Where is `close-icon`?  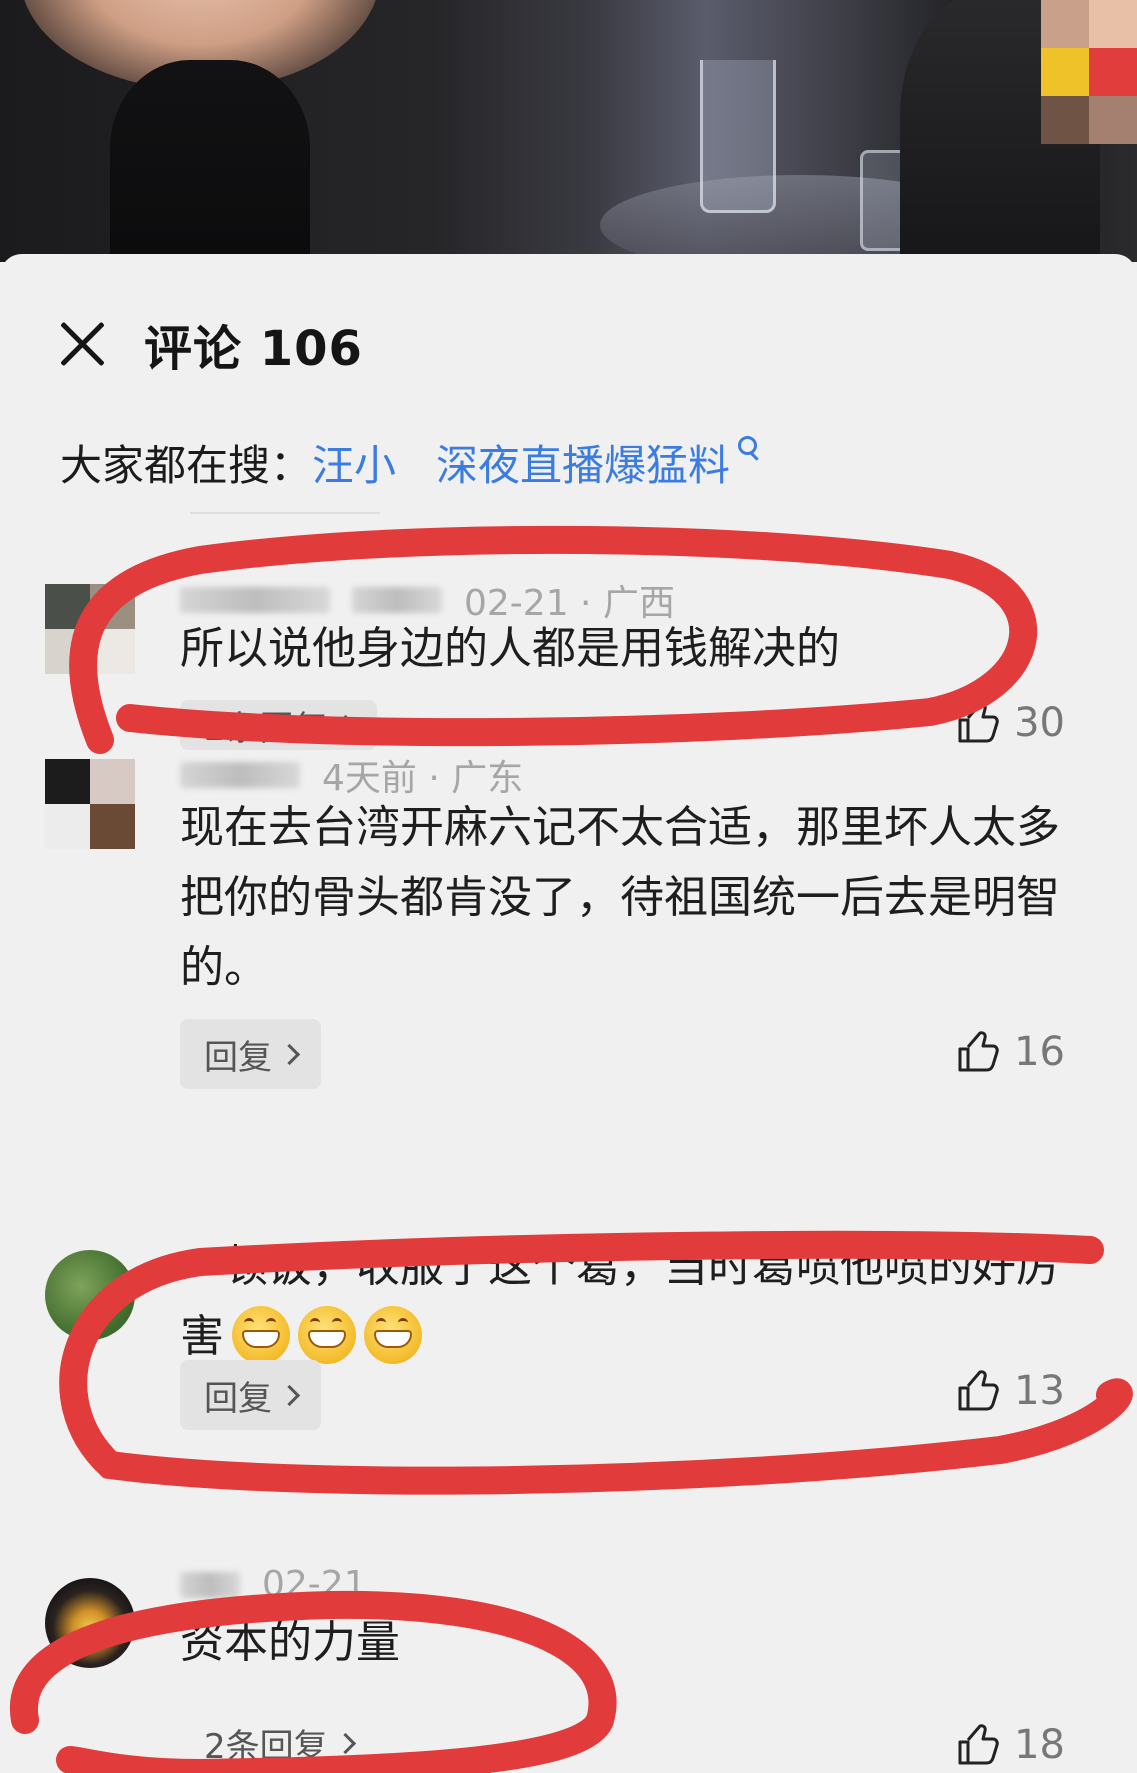
close-icon is located at coordinates (83, 344).